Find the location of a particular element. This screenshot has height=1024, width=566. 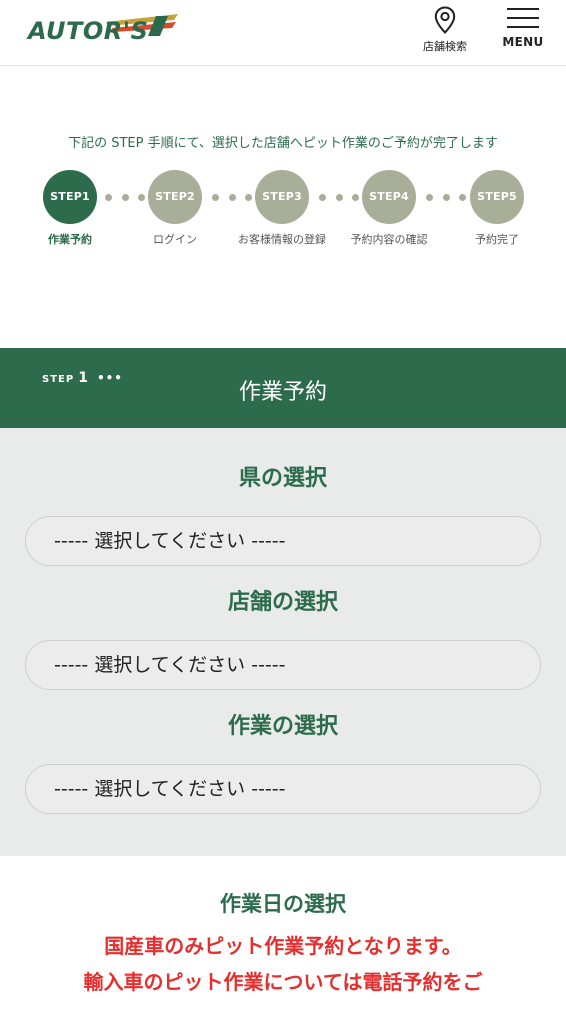

step-label: 予約内容の確認 is located at coordinates (389, 239).